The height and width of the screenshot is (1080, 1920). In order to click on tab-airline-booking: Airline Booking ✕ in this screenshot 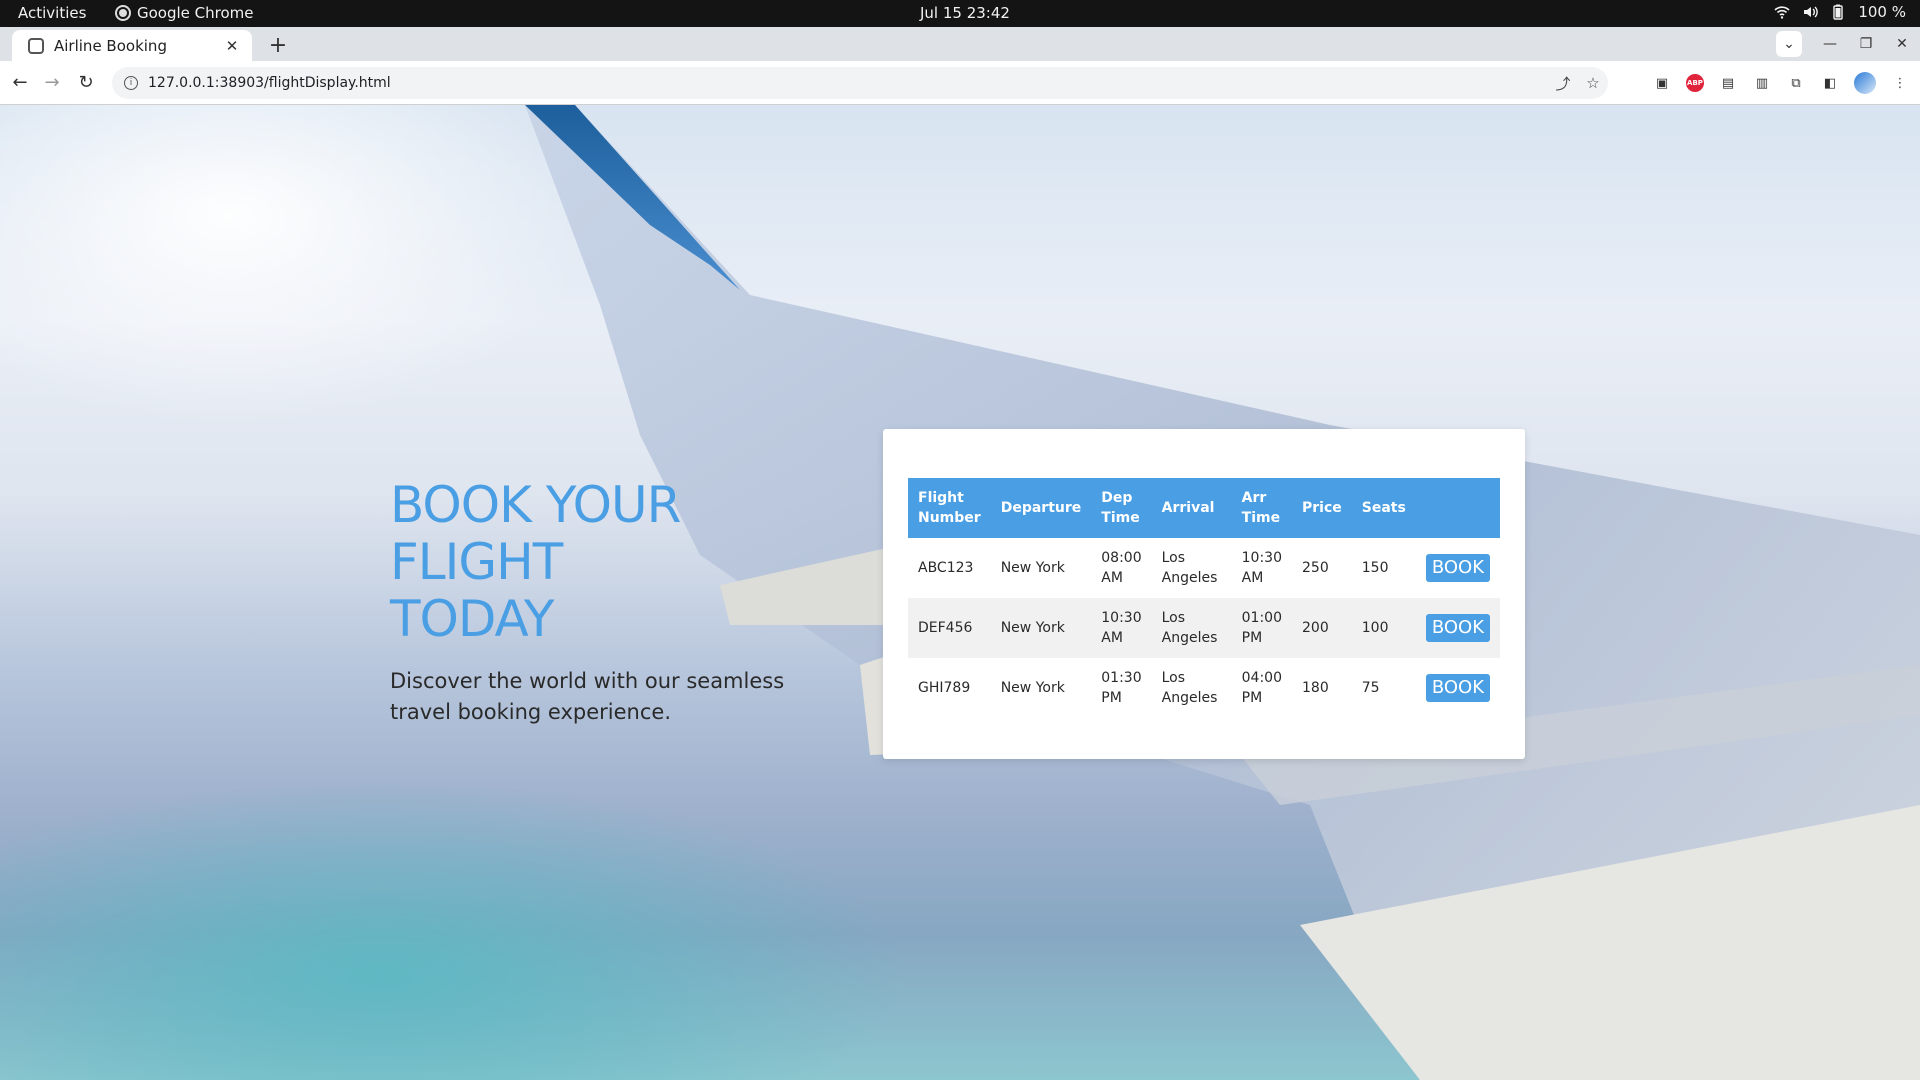, I will do `click(132, 45)`.